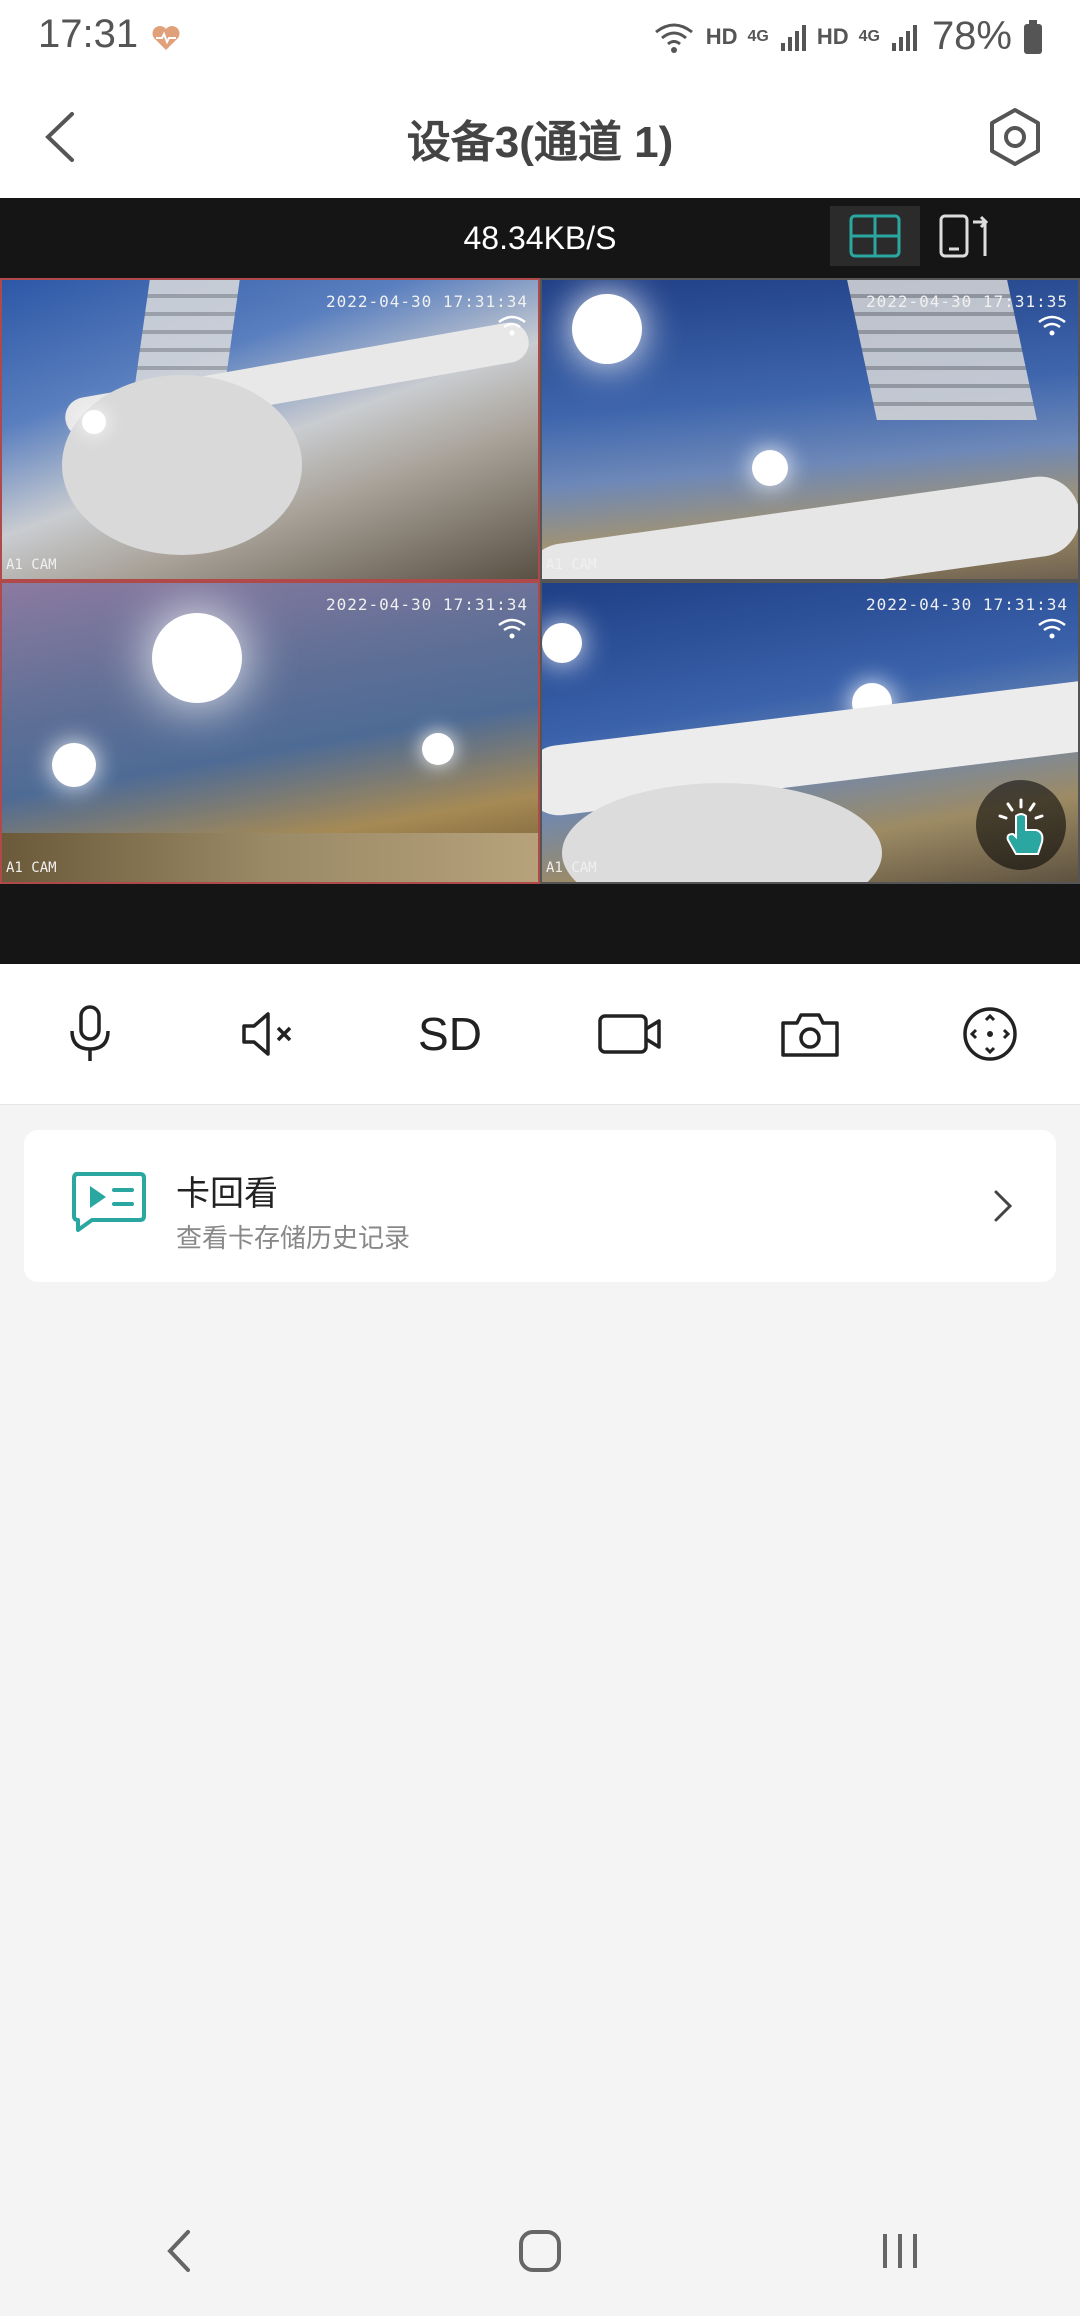 The height and width of the screenshot is (2316, 1080). What do you see at coordinates (1003, 1206) in the screenshot?
I see `chevron-right-icon` at bounding box center [1003, 1206].